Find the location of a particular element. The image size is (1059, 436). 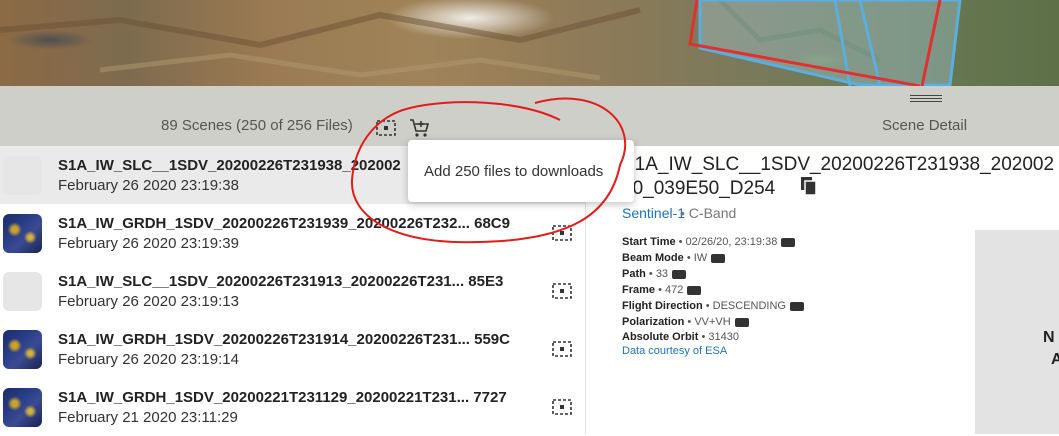

results-header is located at coordinates (529, 116).